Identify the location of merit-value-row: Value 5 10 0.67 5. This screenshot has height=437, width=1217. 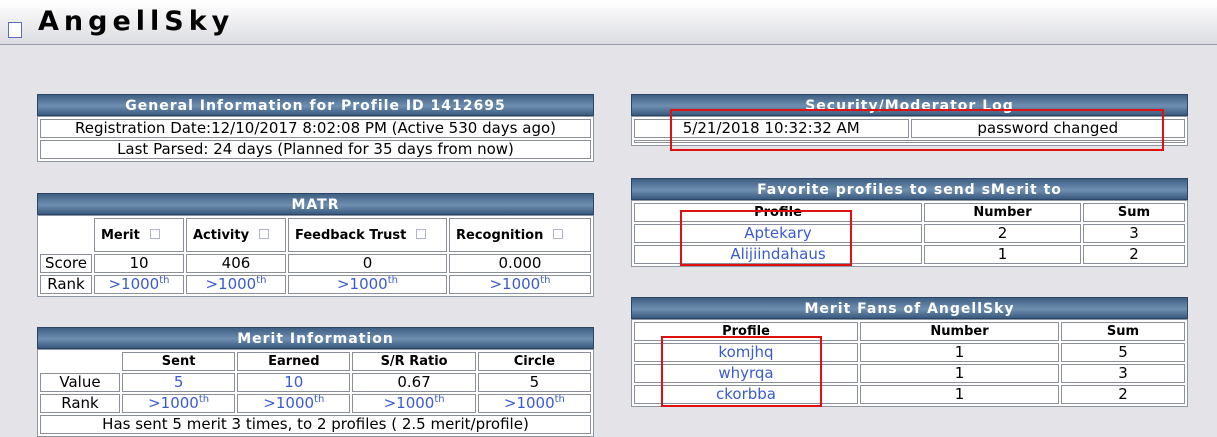
(315, 382).